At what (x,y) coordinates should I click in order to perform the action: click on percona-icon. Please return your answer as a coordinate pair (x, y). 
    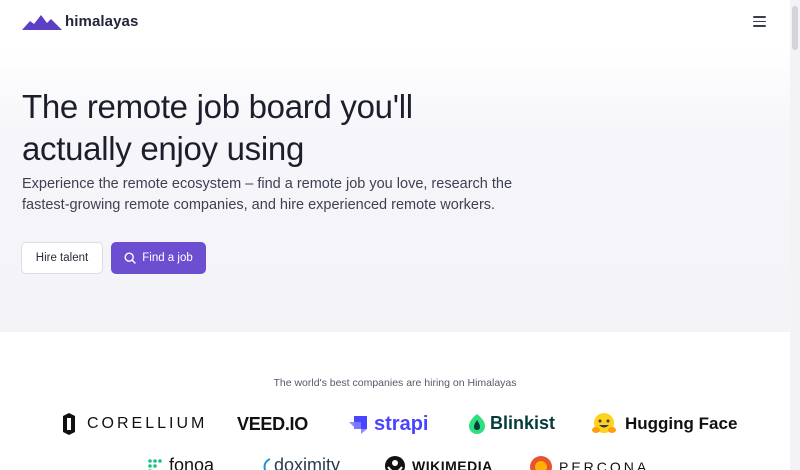
    Looking at the image, I should click on (541, 463).